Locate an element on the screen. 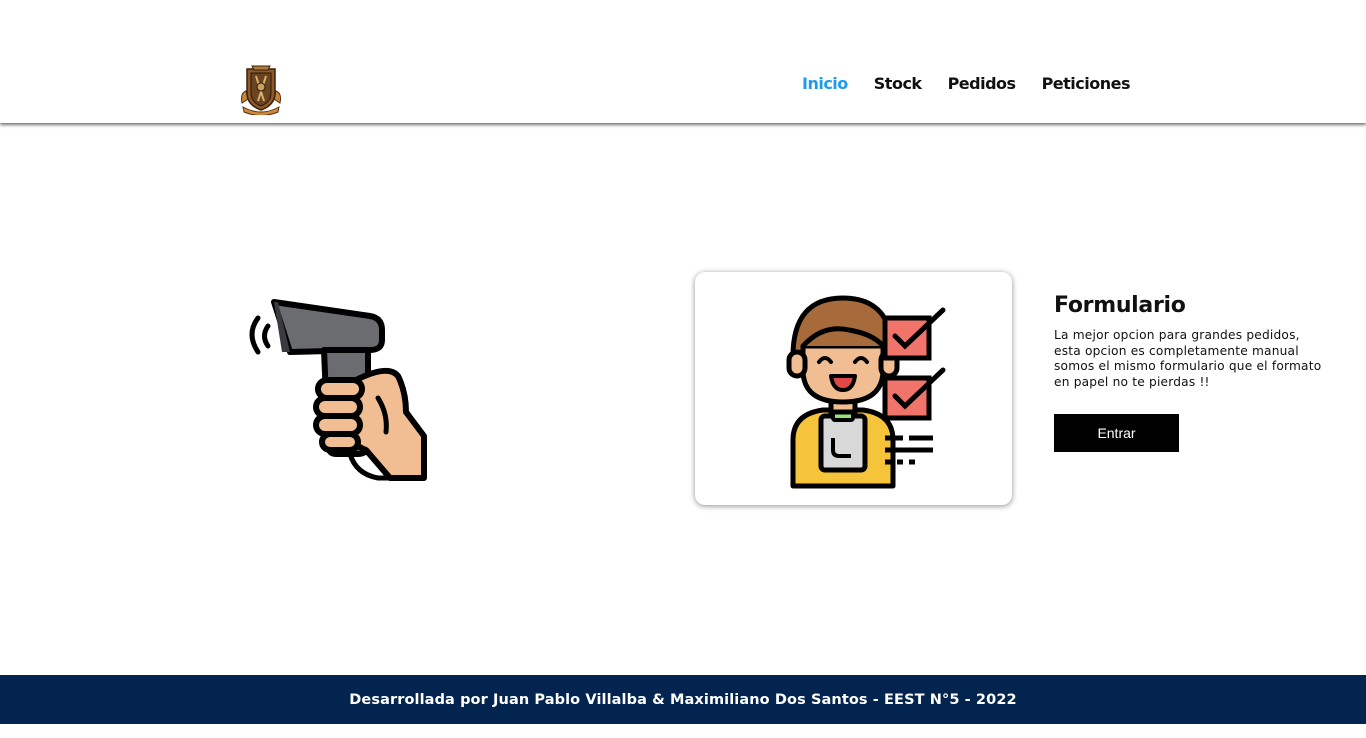 The width and height of the screenshot is (1366, 738). entrar-button: Entrar is located at coordinates (1116, 433).